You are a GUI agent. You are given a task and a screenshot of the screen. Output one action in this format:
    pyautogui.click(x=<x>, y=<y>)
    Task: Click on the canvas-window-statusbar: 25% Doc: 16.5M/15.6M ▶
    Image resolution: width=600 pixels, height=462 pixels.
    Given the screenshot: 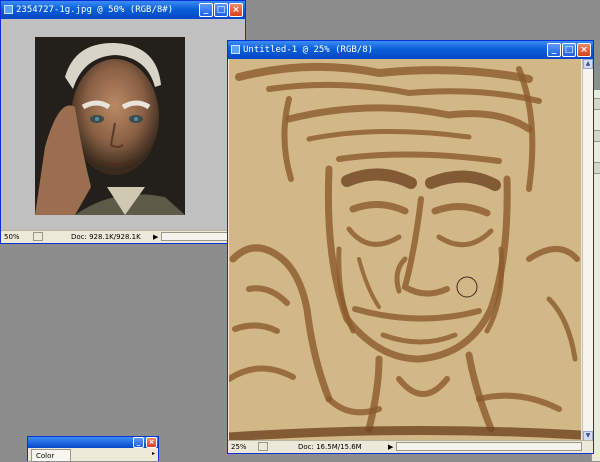 What is the action you would take?
    pyautogui.click(x=410, y=446)
    